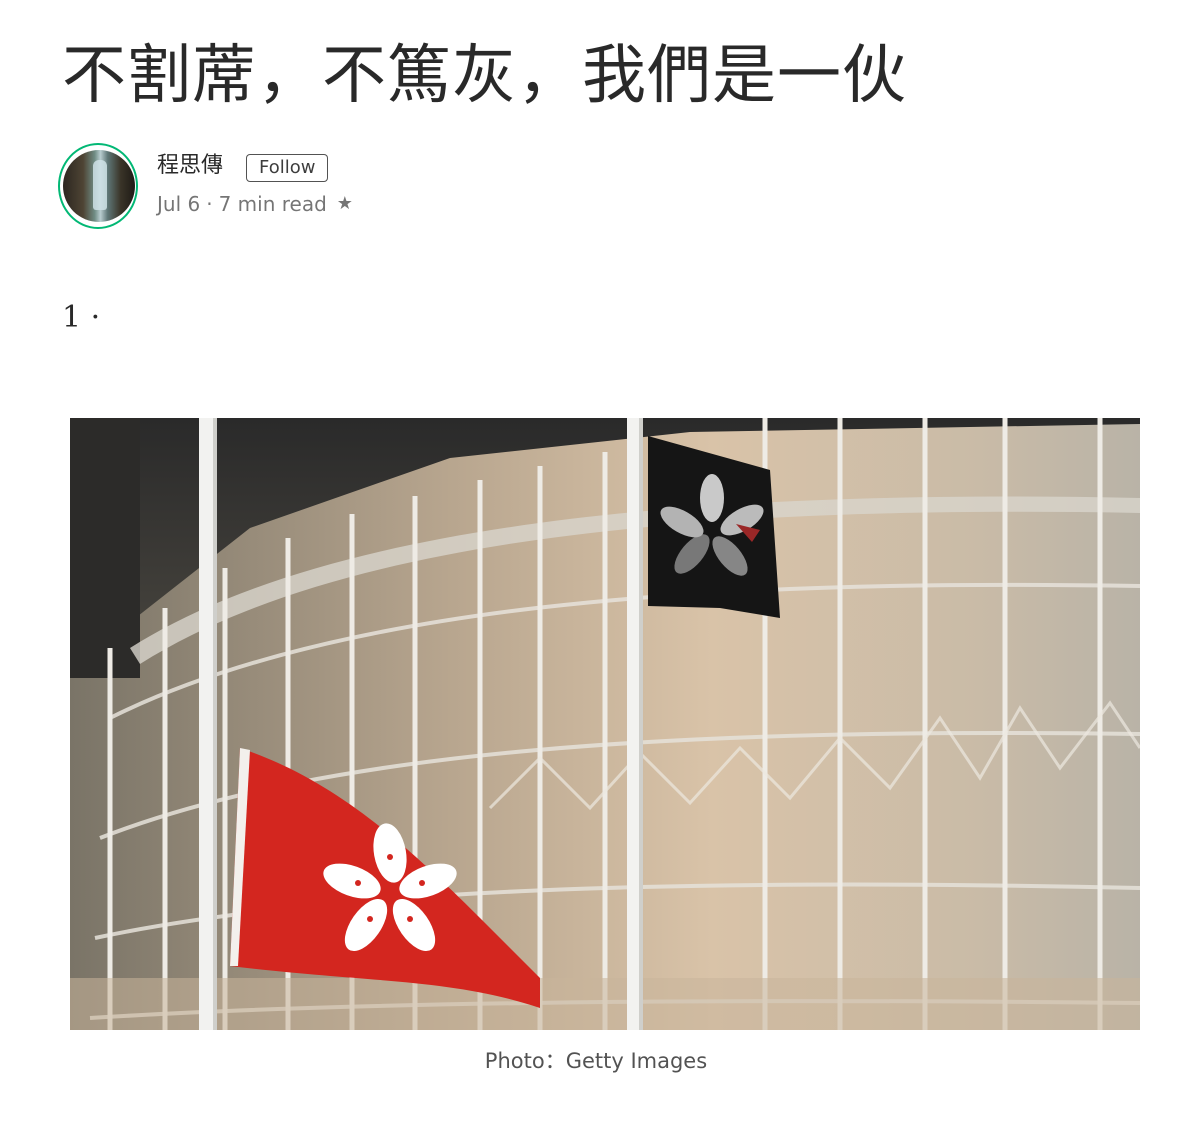 The width and height of the screenshot is (1192, 1126). I want to click on photo-caption: Photo：Getty Images, so click(596, 1061).